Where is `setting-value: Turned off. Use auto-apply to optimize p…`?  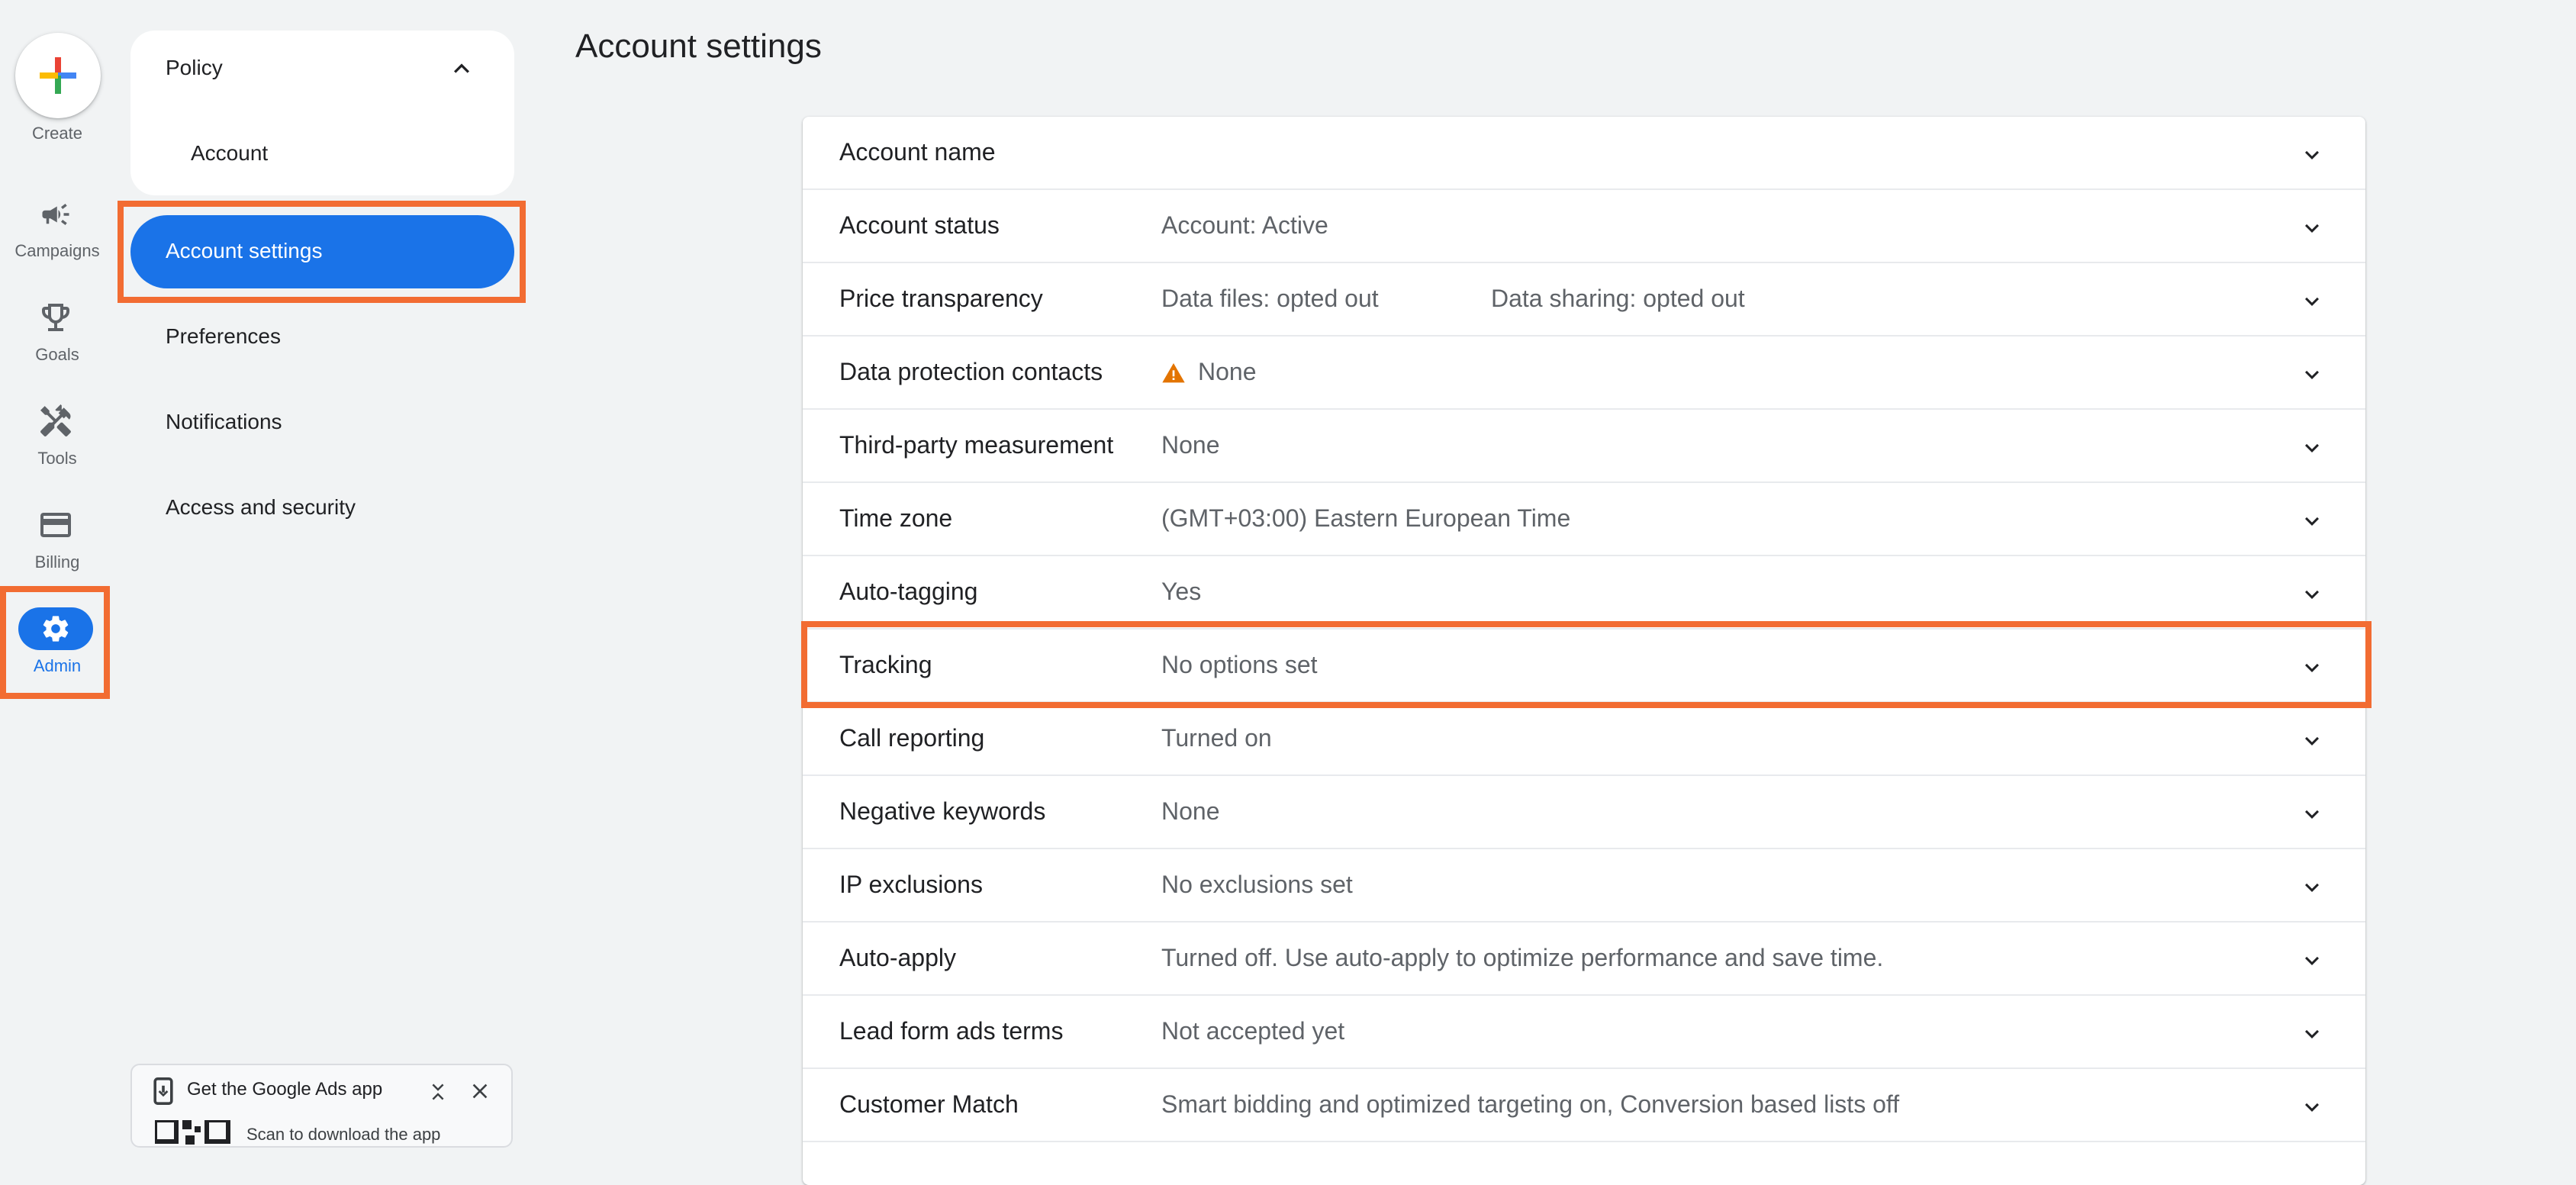
setting-value: Turned off. Use auto-apply to optimize p… is located at coordinates (1522, 958).